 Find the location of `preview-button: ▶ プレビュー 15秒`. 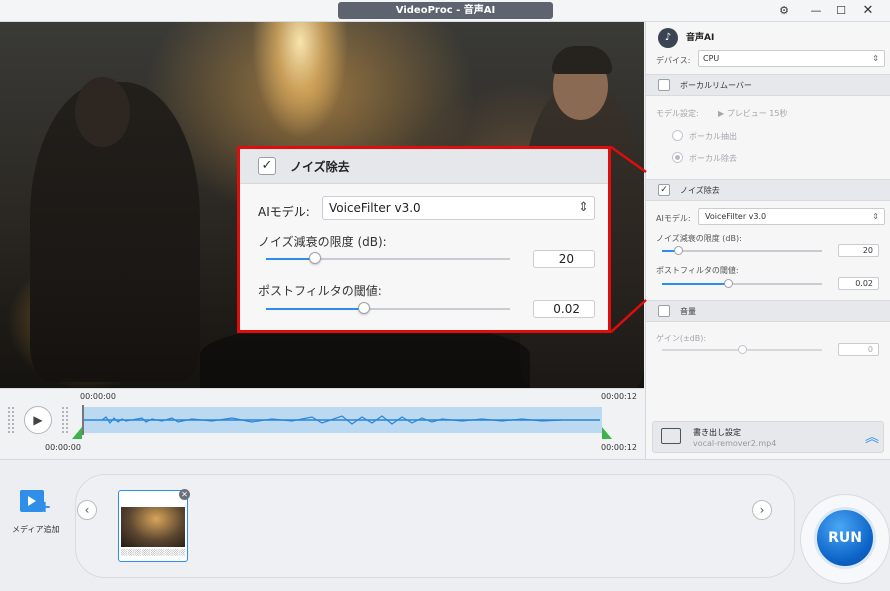

preview-button: ▶ プレビュー 15秒 is located at coordinates (752, 113).